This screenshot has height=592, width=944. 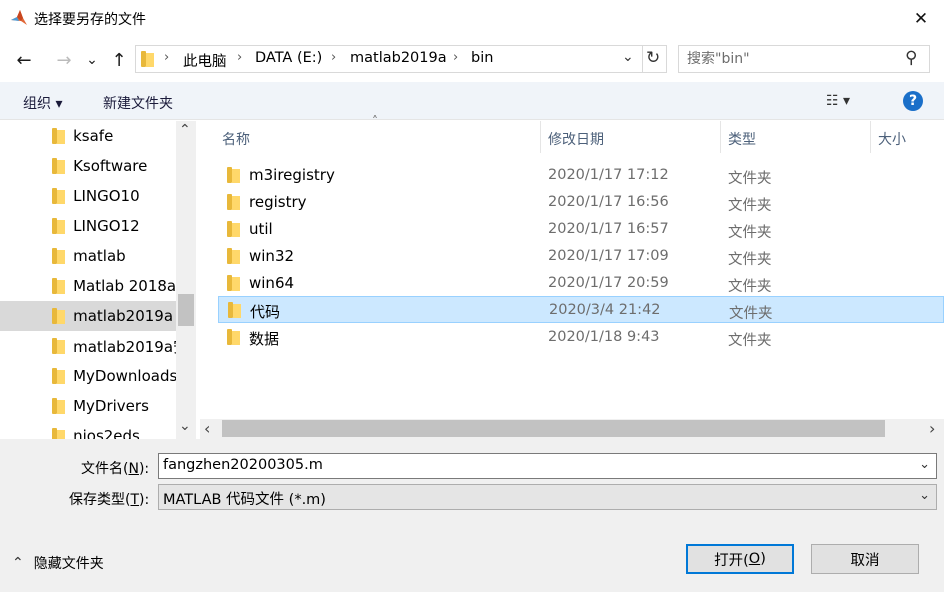 What do you see at coordinates (64, 60) in the screenshot?
I see `forward-button: →` at bounding box center [64, 60].